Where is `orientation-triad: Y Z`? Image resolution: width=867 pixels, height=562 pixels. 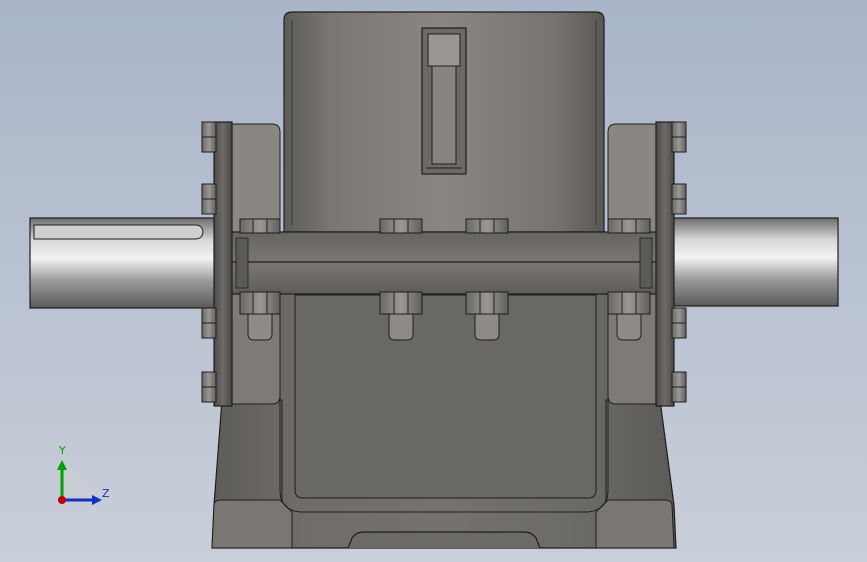 orientation-triad: Y Z is located at coordinates (84, 478).